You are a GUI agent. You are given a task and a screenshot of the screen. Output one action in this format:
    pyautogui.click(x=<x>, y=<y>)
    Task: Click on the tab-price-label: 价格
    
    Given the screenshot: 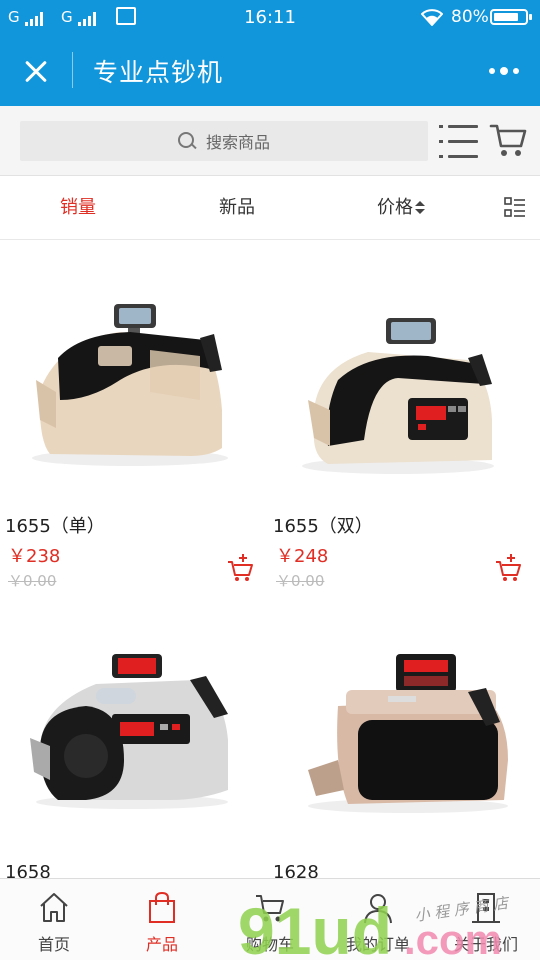 What is the action you would take?
    pyautogui.click(x=395, y=207)
    